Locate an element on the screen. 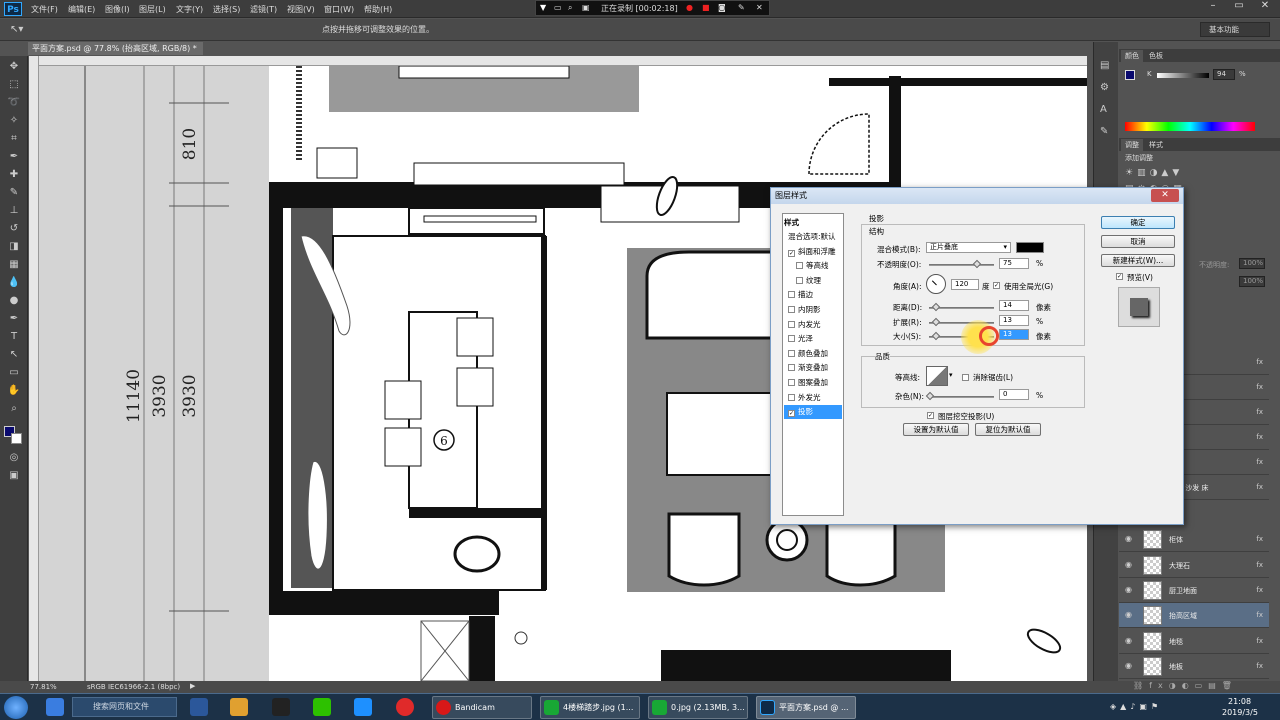  menu-view: 视图(V) is located at coordinates (301, 9).